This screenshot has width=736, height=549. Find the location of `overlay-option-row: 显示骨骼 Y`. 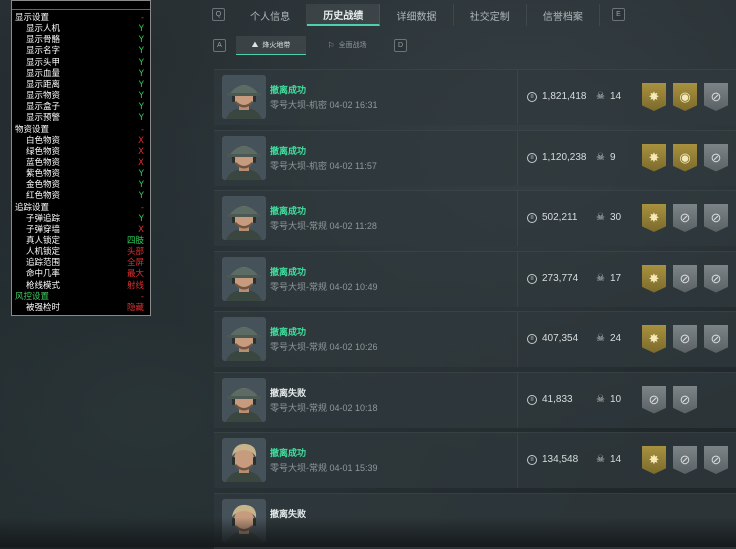

overlay-option-row: 显示骨骼 Y is located at coordinates (81, 40).